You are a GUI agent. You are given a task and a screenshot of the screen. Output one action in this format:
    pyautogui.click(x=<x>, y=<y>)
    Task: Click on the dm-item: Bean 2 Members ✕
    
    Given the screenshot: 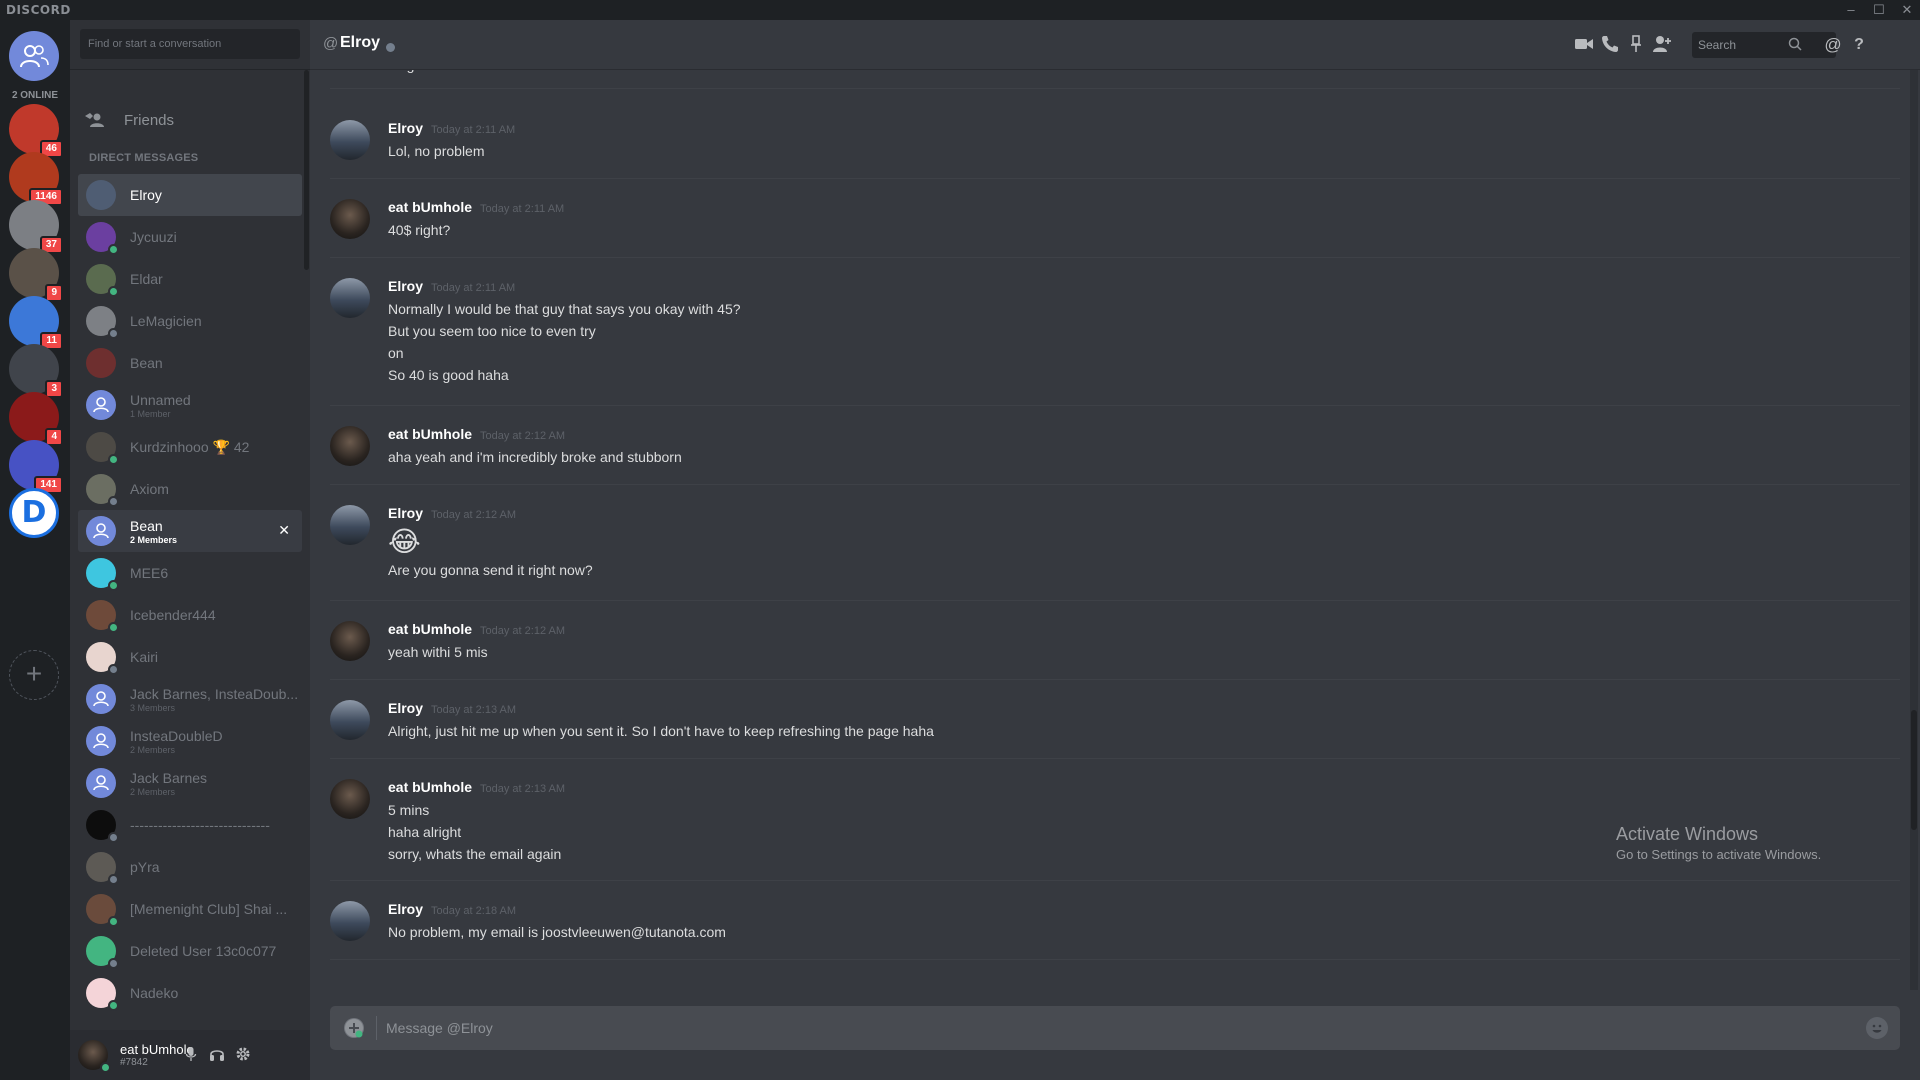 What is the action you would take?
    pyautogui.click(x=190, y=531)
    